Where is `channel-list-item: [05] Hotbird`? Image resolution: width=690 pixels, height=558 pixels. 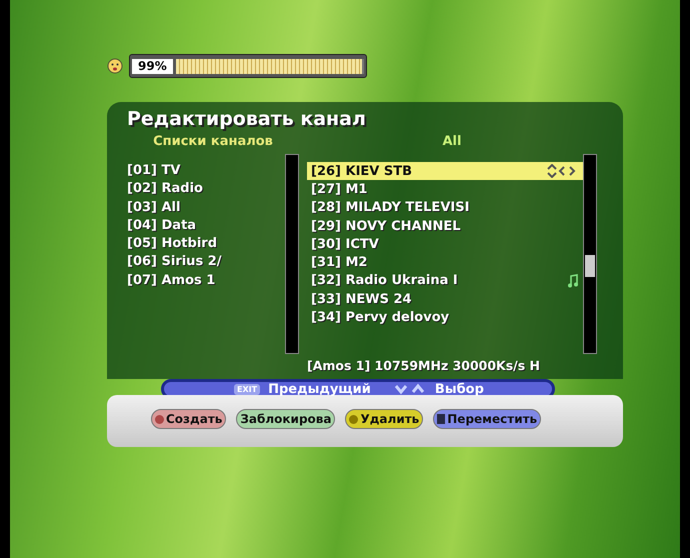
channel-list-item: [05] Hotbird is located at coordinates (206, 244).